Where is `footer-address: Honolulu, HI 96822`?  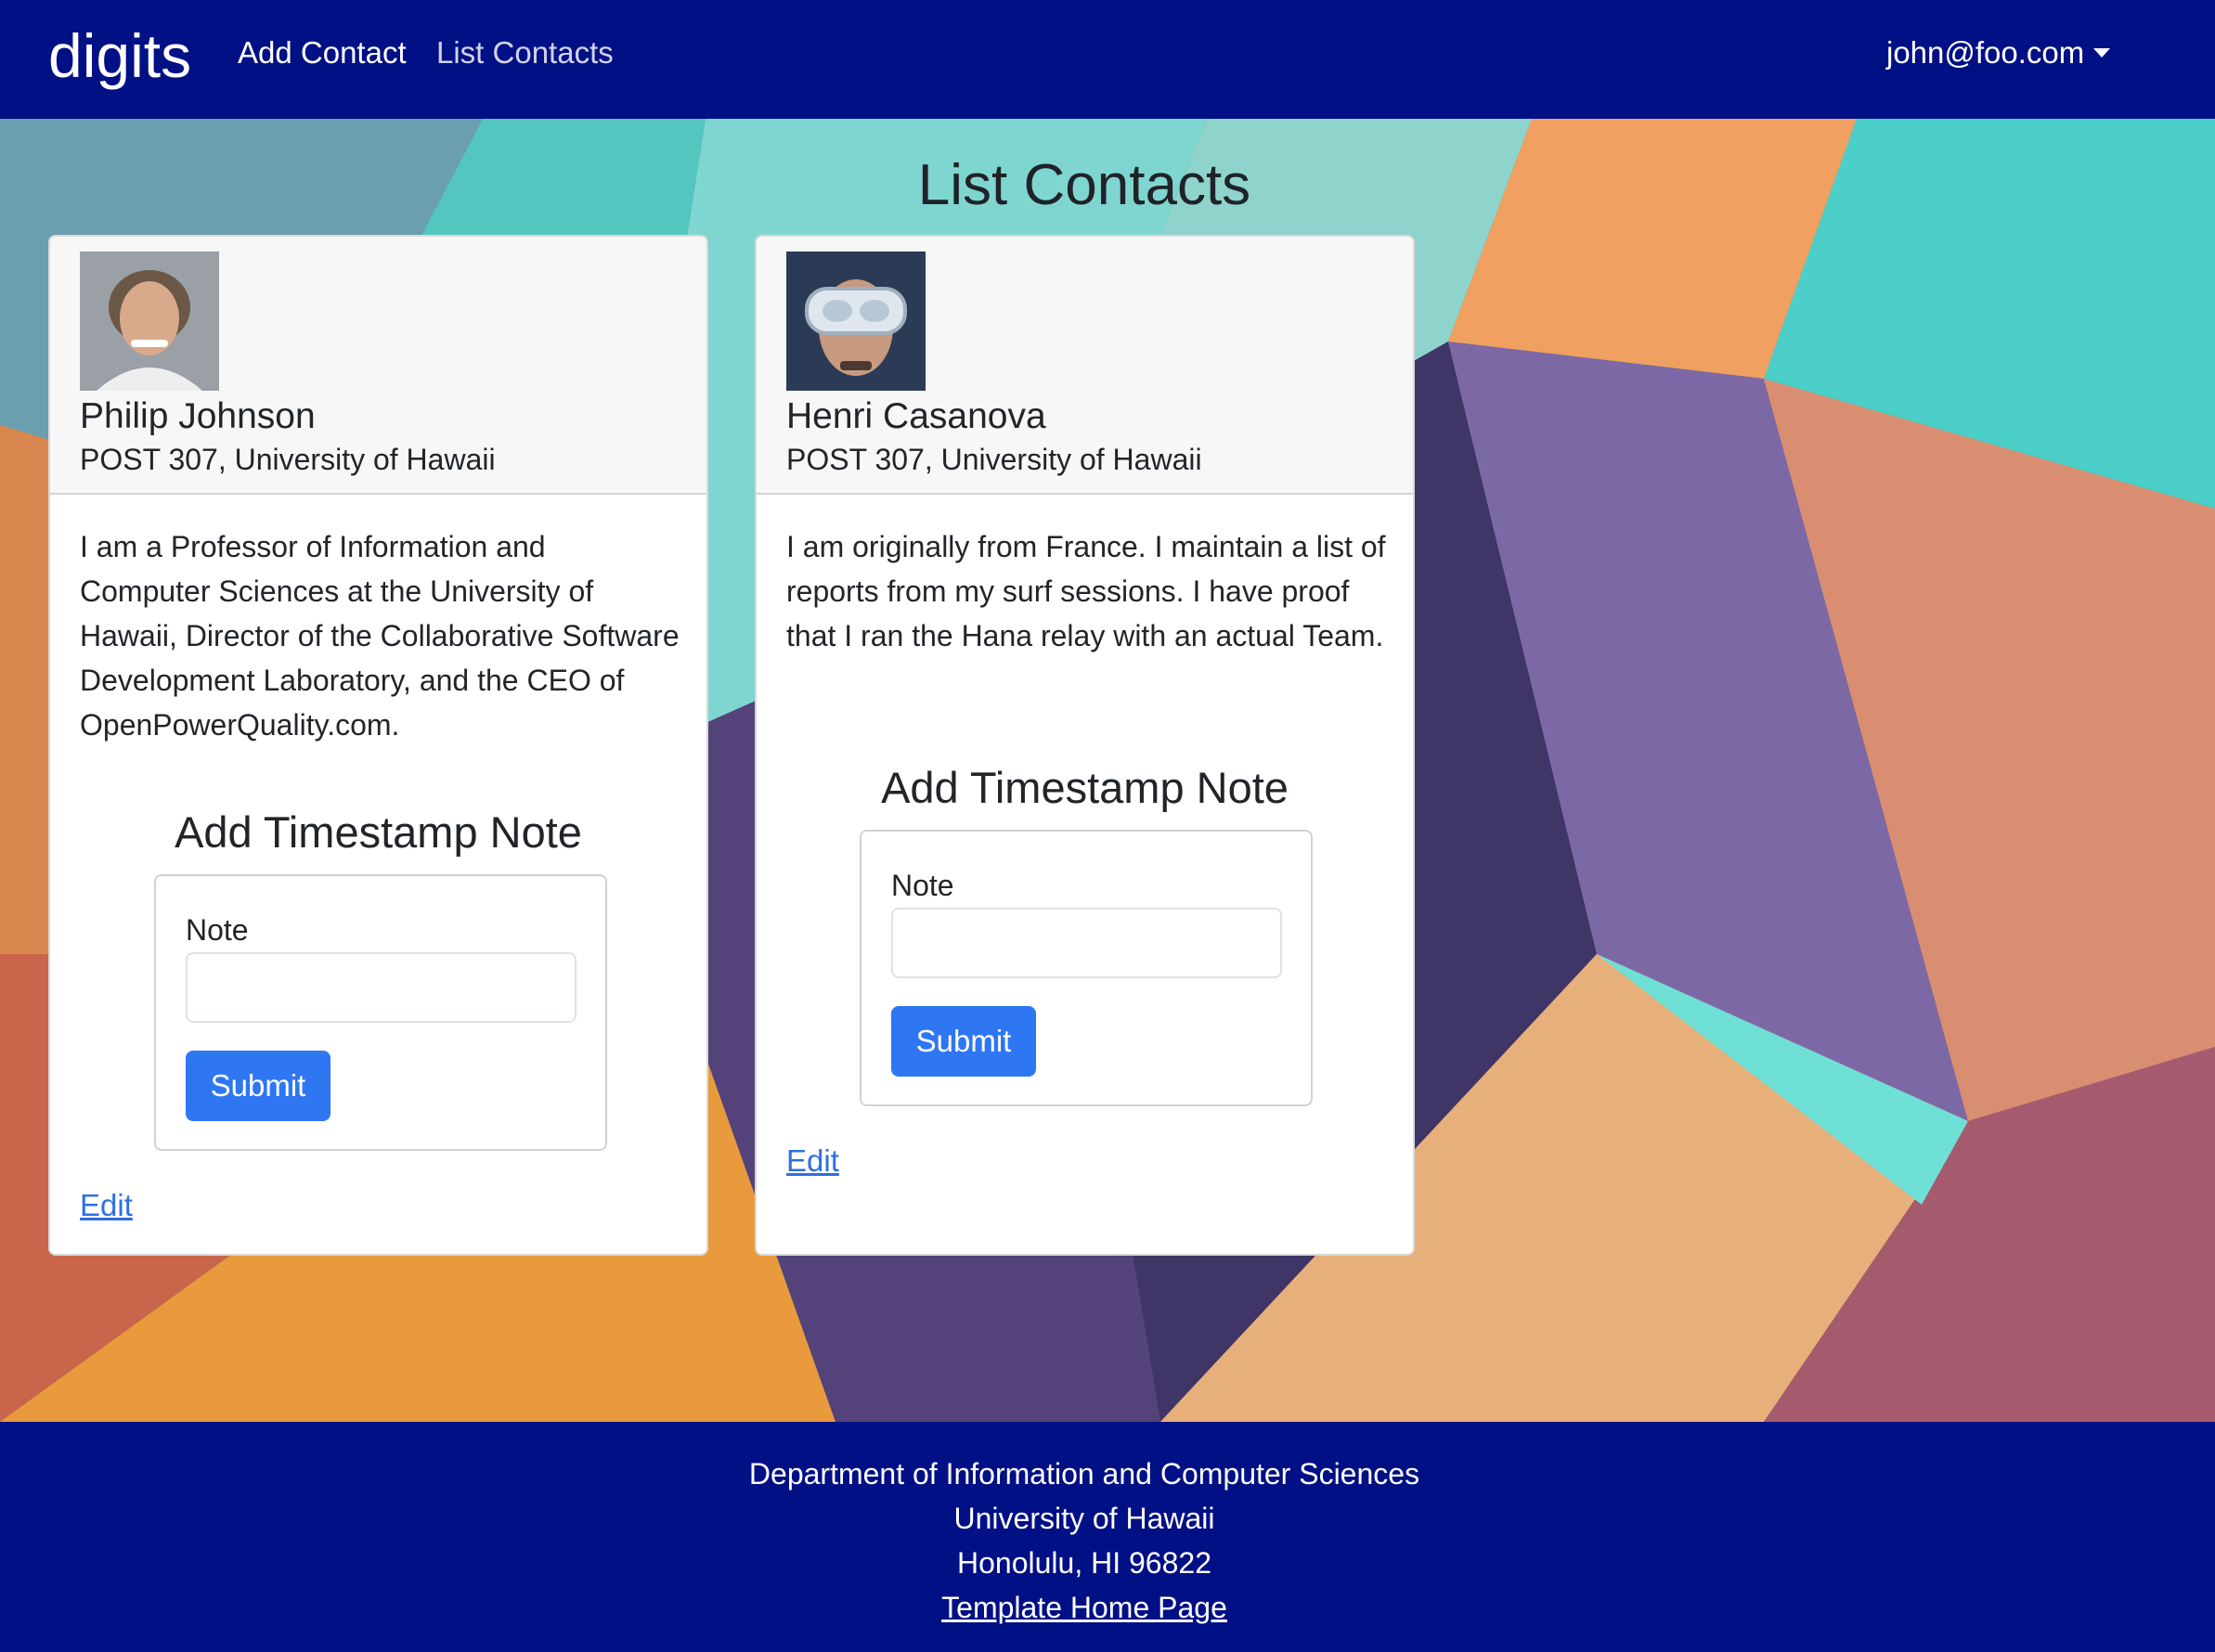
footer-address: Honolulu, HI 96822 is located at coordinates (1084, 1563).